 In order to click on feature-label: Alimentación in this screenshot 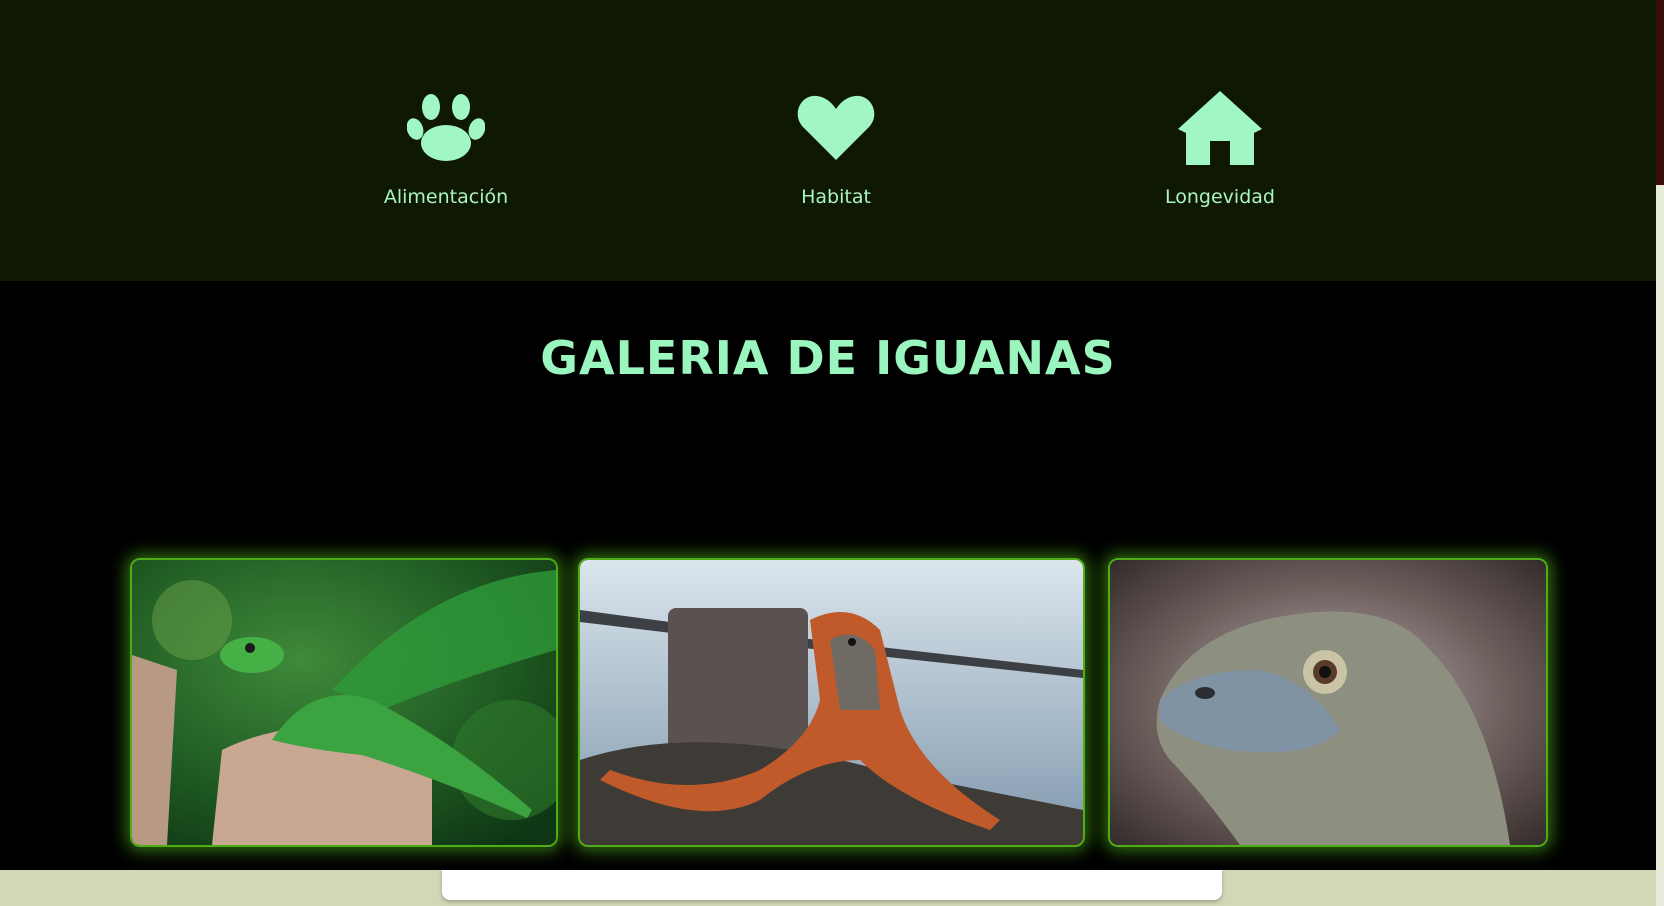, I will do `click(446, 197)`.